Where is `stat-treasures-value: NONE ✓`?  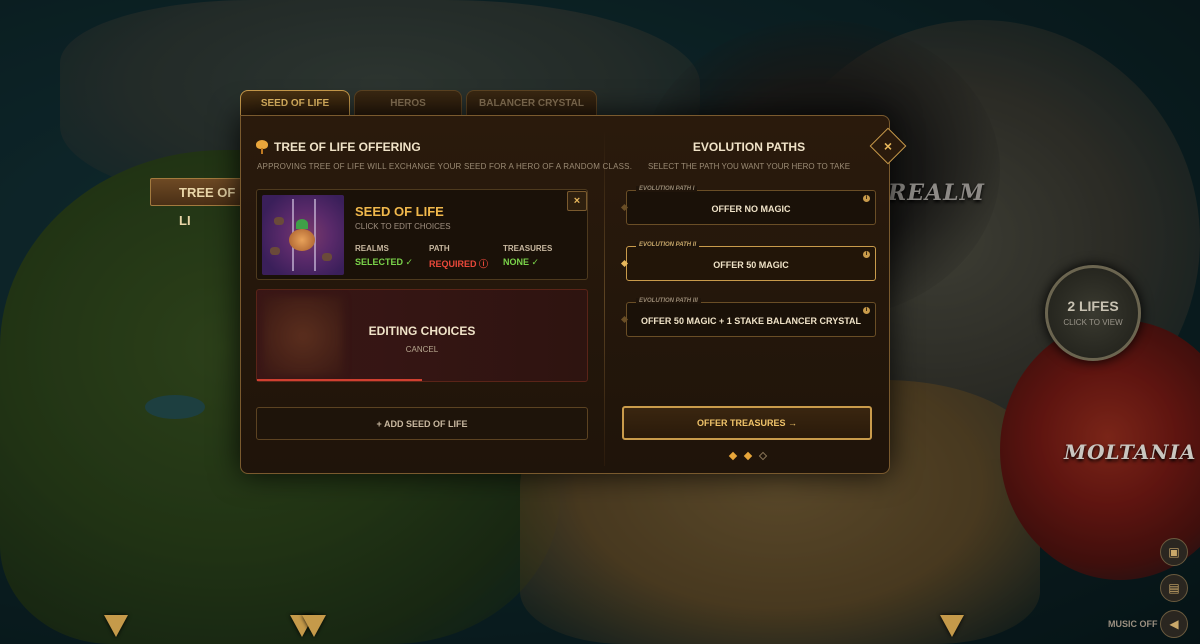 stat-treasures-value: NONE ✓ is located at coordinates (521, 262).